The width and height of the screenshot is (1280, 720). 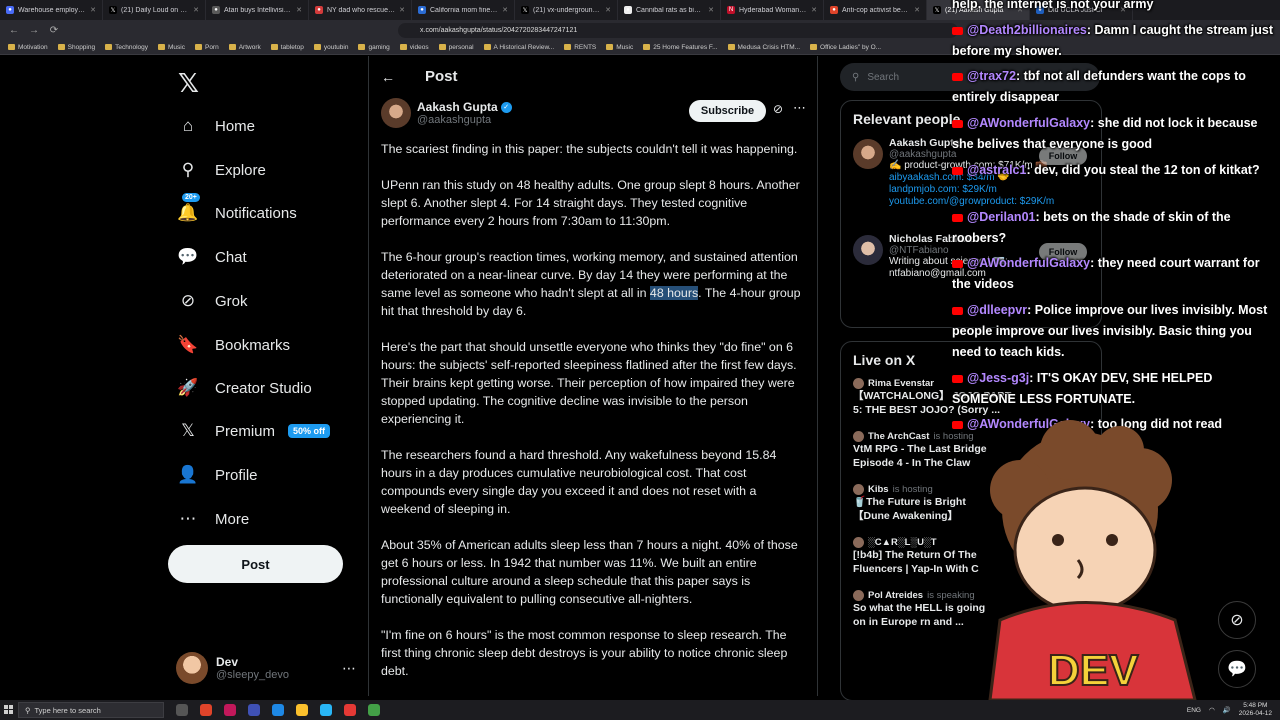 What do you see at coordinates (91, 710) in the screenshot?
I see `taskbar-search-input: ⚲ Type here to search` at bounding box center [91, 710].